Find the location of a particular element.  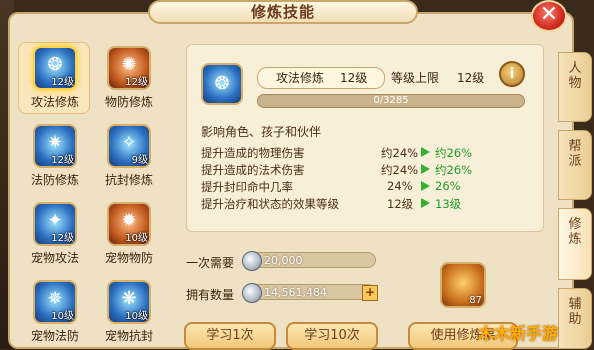

progress-bar: 0/3285 is located at coordinates (391, 101).